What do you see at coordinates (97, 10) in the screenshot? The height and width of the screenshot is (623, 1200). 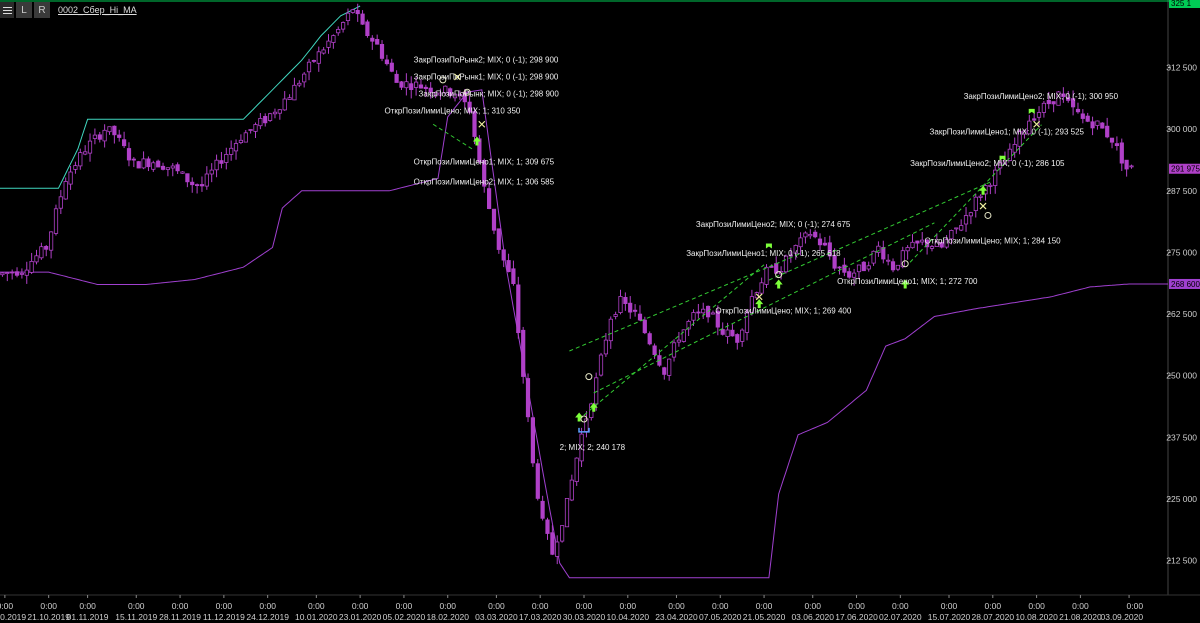 I see `chart-title-link: 0002_Сбер_Hi_MA` at bounding box center [97, 10].